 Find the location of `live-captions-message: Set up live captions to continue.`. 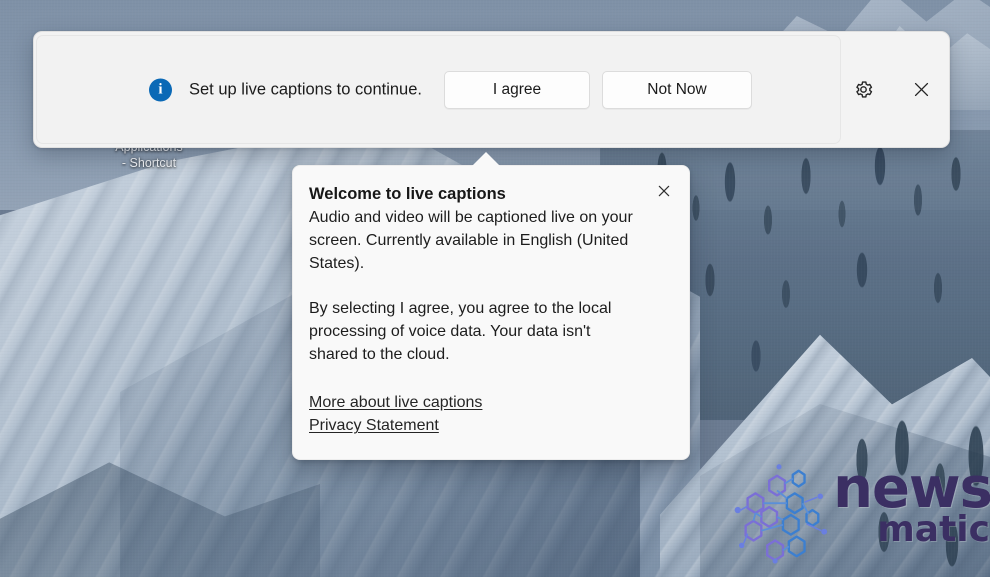

live-captions-message: Set up live captions to continue. is located at coordinates (305, 89).